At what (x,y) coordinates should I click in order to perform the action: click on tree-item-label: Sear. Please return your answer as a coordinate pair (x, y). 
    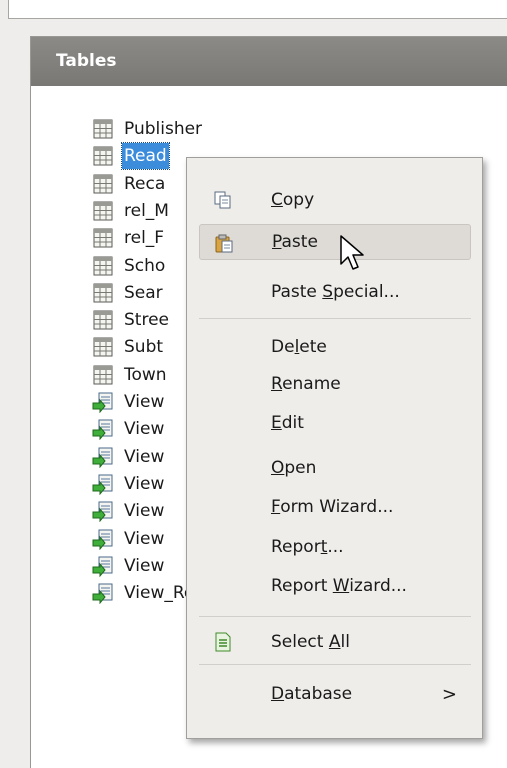
    Looking at the image, I should click on (143, 292).